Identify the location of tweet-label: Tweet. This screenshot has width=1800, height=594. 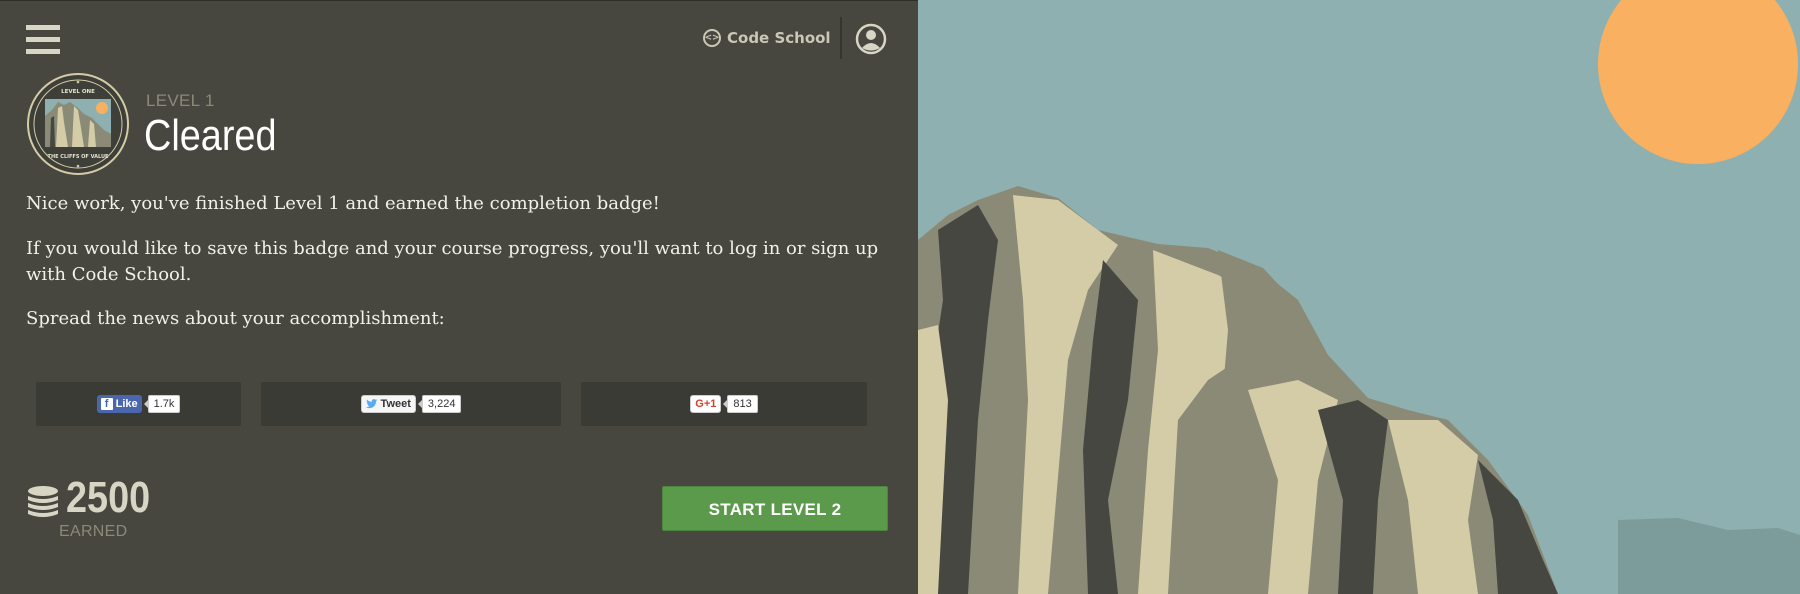
(395, 404).